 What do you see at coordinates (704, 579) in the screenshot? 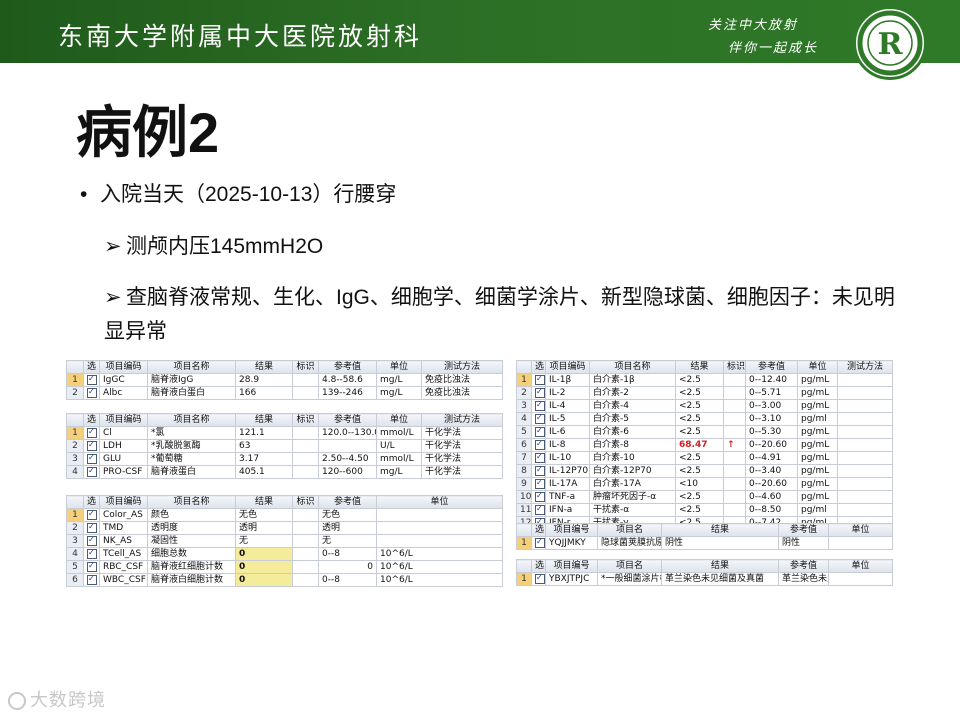
I see `table-row: 1 YBXJTPJC*一般细菌涂片检查革兰染色未见细菌及真菌革兰染色未见细` at bounding box center [704, 579].